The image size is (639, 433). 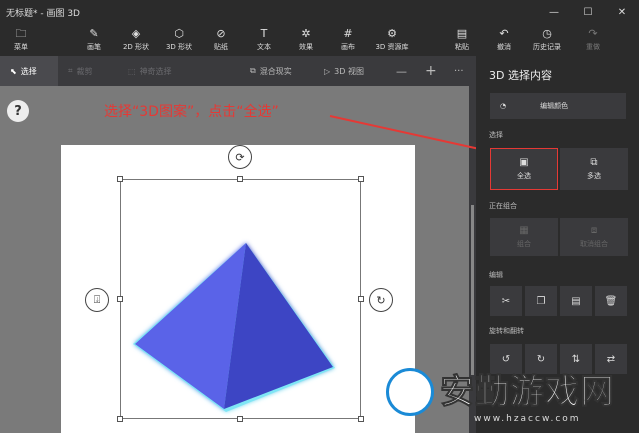 What do you see at coordinates (524, 230) in the screenshot?
I see `group-icon: ▦` at bounding box center [524, 230].